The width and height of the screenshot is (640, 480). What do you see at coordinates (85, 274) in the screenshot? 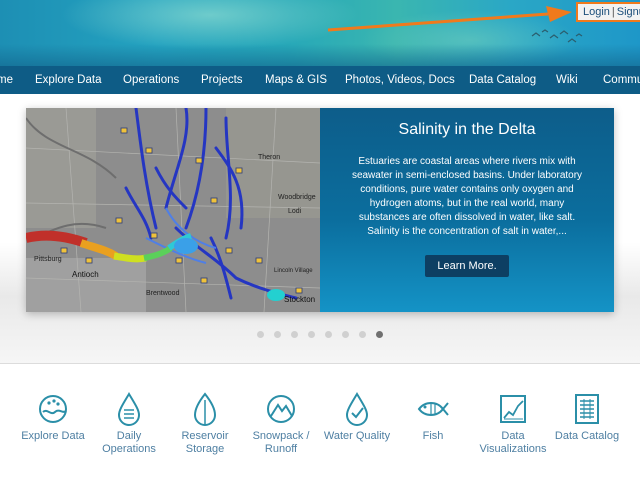
I see `map-label-antioch: Antioch` at bounding box center [85, 274].